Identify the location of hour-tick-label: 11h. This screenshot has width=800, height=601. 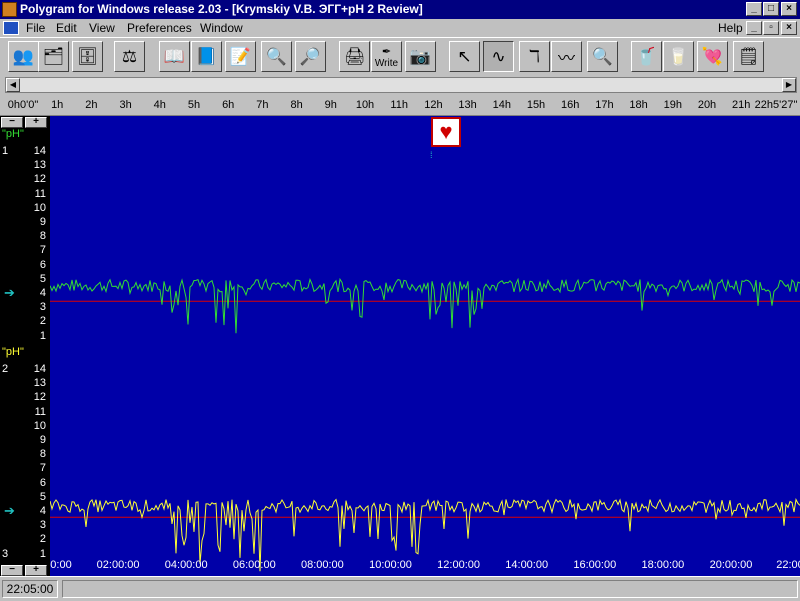
(399, 105).